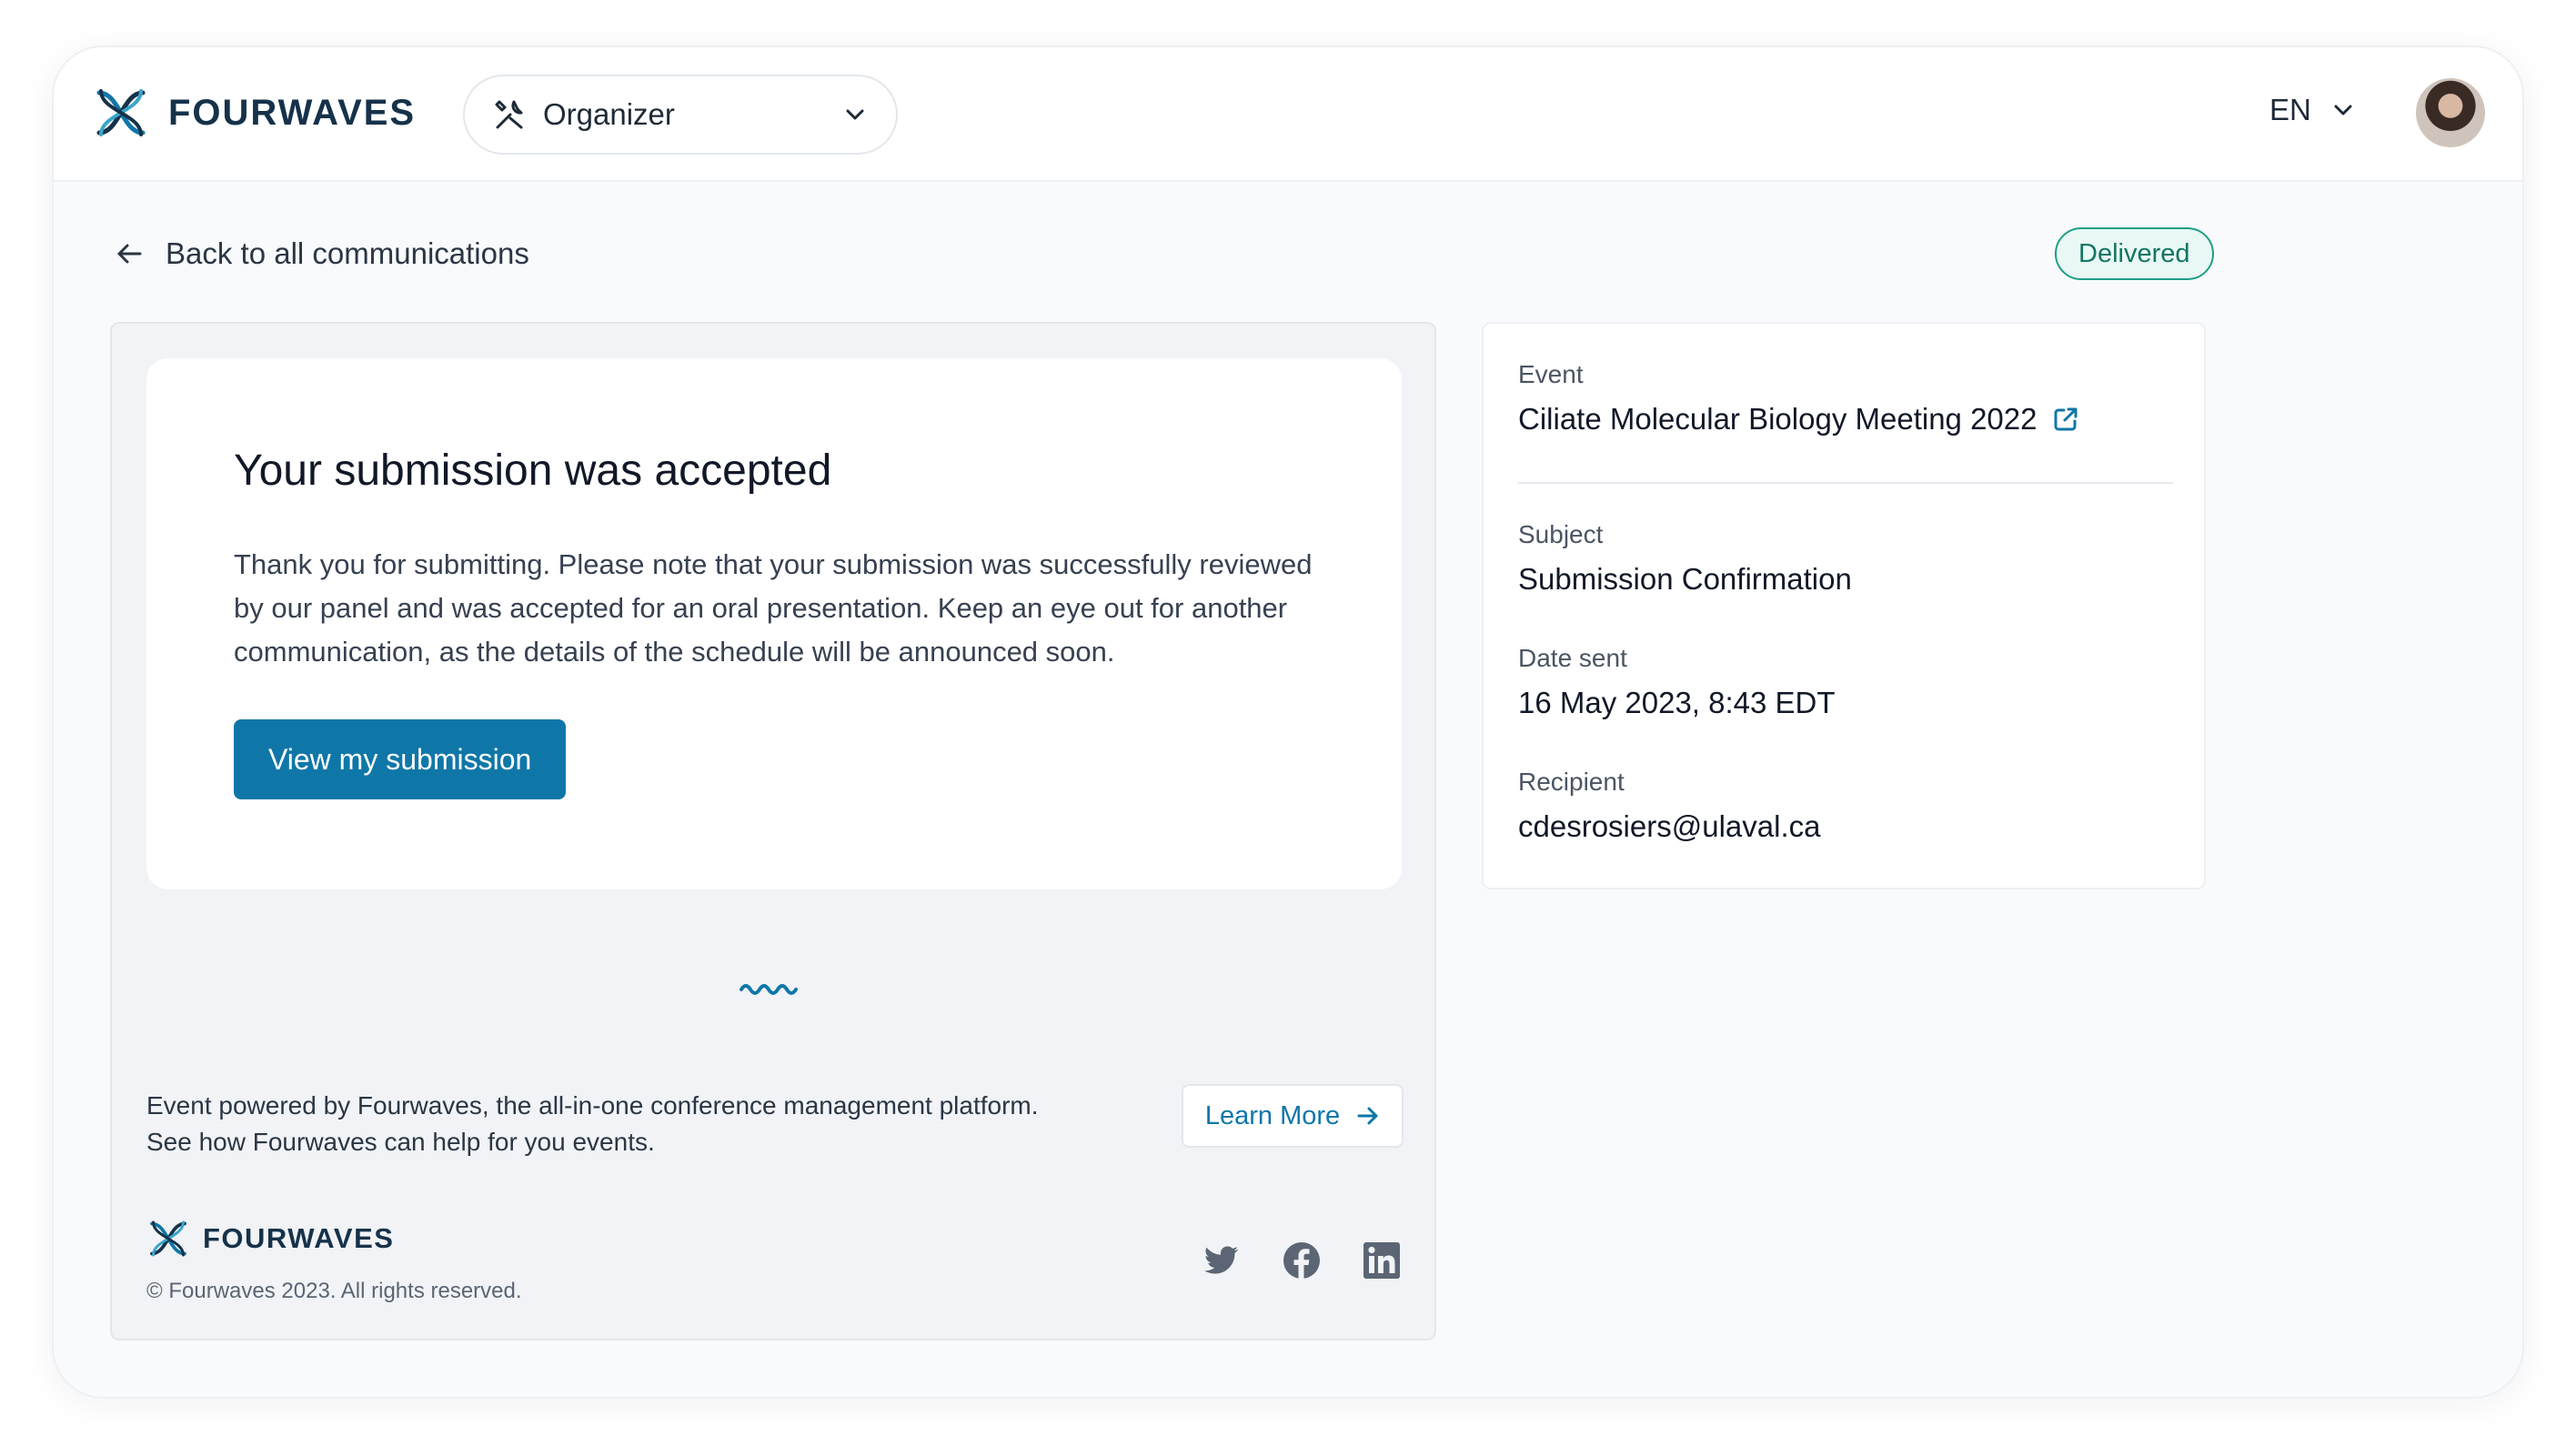 This screenshot has height=1456, width=2576. What do you see at coordinates (2450, 113) in the screenshot?
I see `user-avatar` at bounding box center [2450, 113].